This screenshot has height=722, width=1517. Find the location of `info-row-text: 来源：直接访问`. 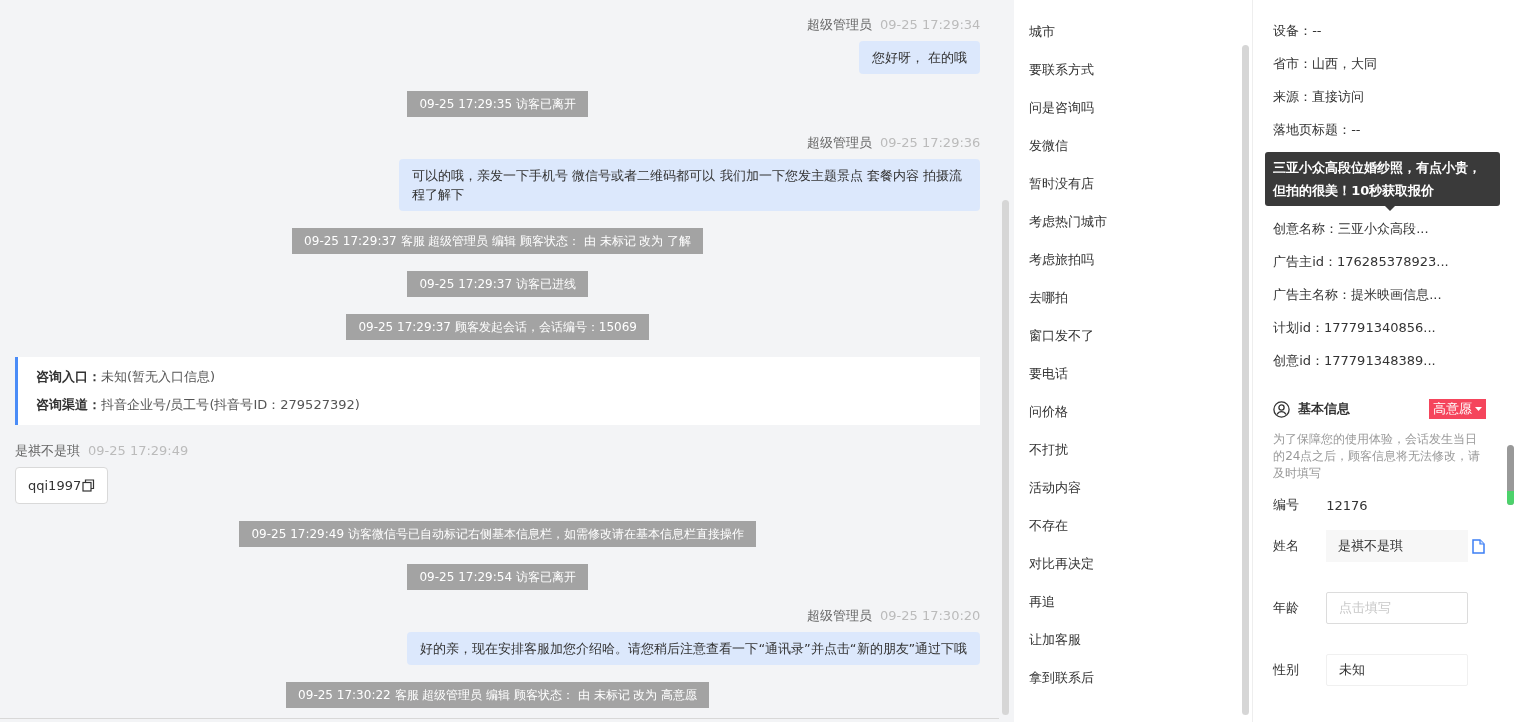

info-row-text: 来源：直接访问 is located at coordinates (1319, 97).